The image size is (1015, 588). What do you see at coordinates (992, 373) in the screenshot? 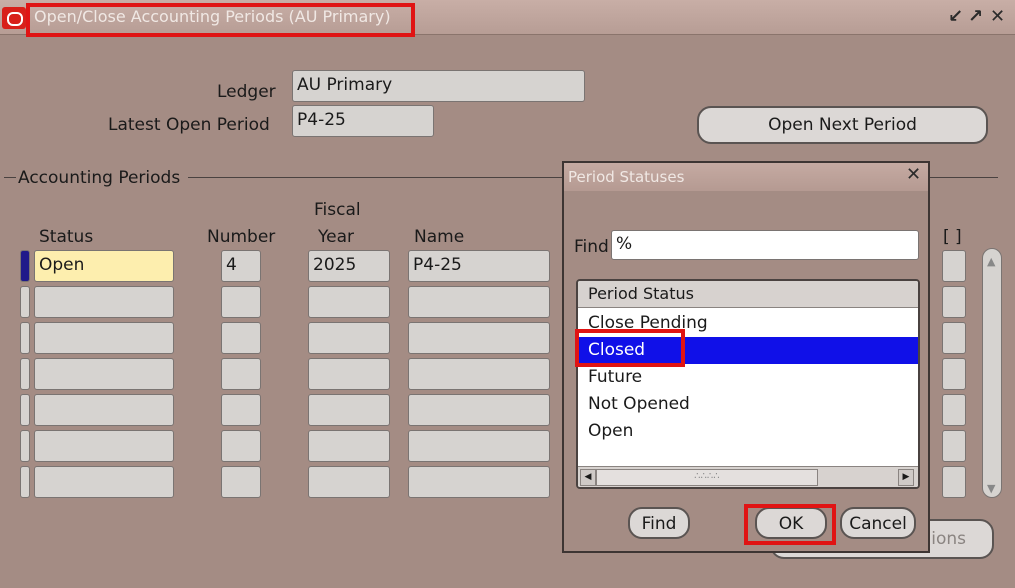
I see `grid-vertical-scrollbar` at bounding box center [992, 373].